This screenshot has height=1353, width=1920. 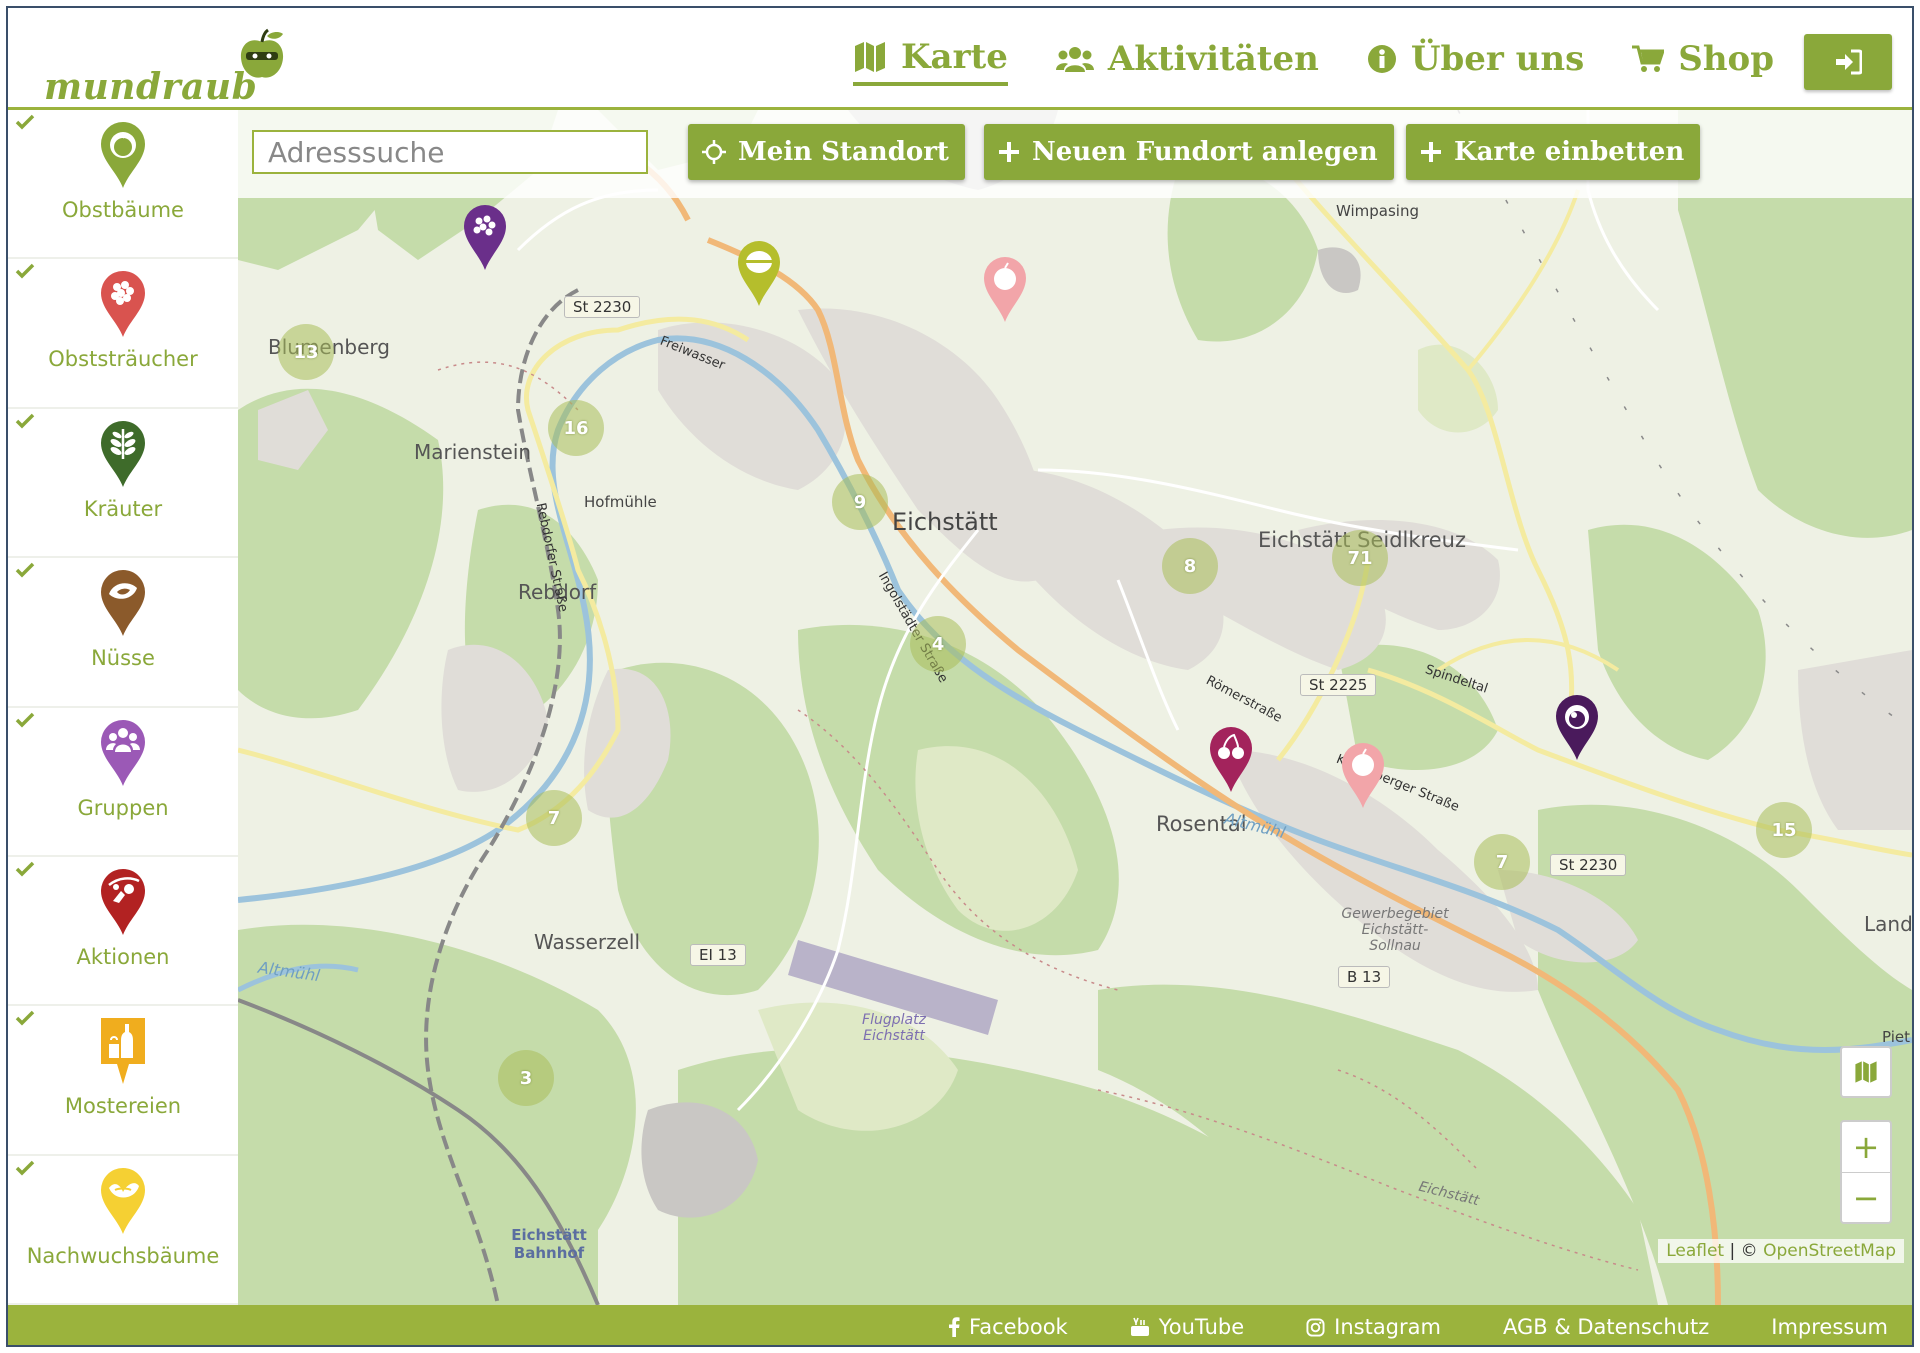 I want to click on logo-text: mundraub, so click(x=151, y=87).